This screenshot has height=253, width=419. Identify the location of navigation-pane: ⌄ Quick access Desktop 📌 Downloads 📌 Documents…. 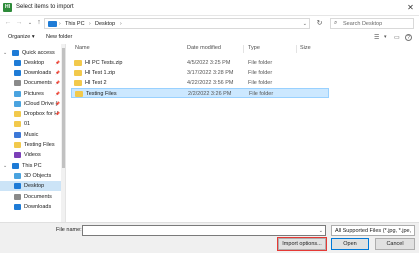
(33, 133).